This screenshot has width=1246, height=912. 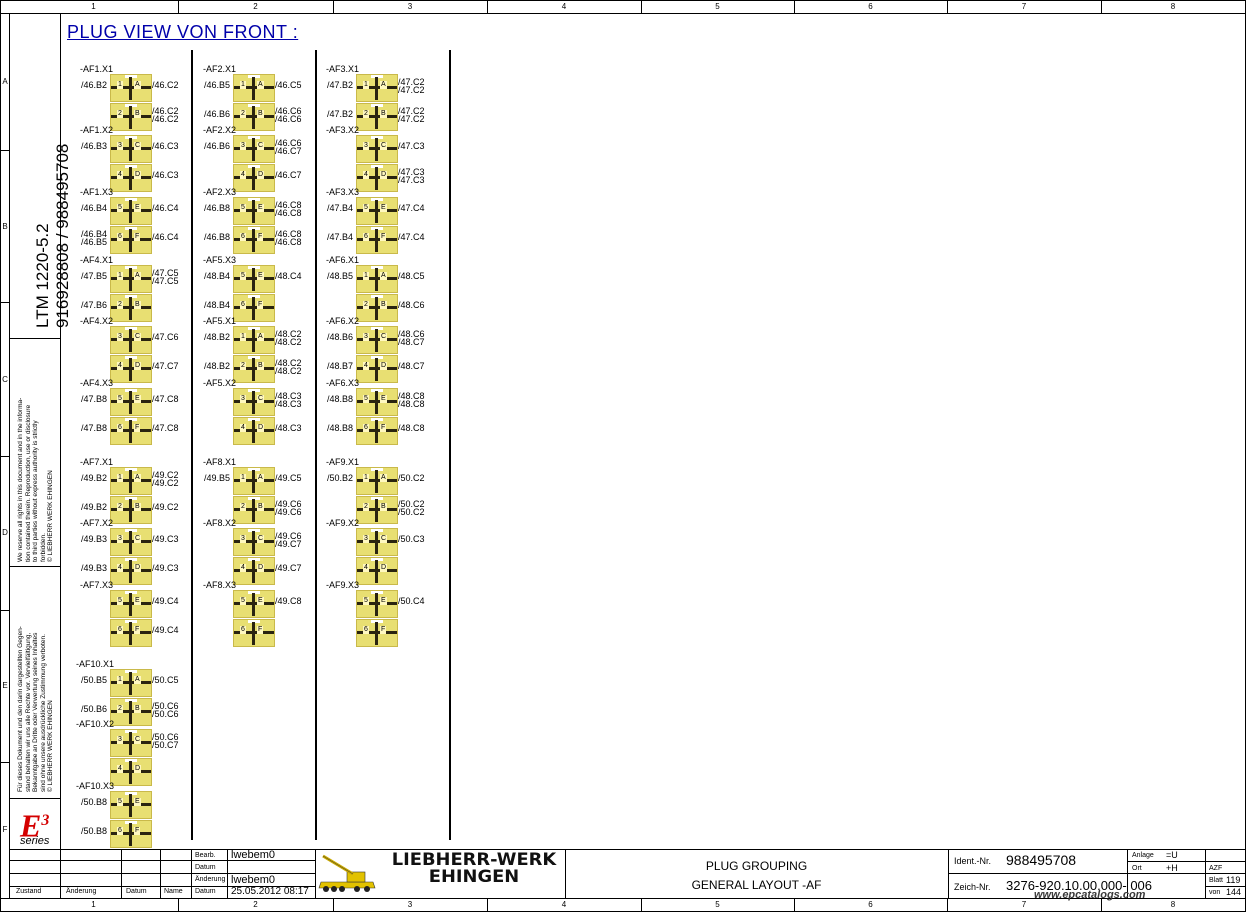 I want to click on plug-connector: 5E6F, so click(x=377, y=619).